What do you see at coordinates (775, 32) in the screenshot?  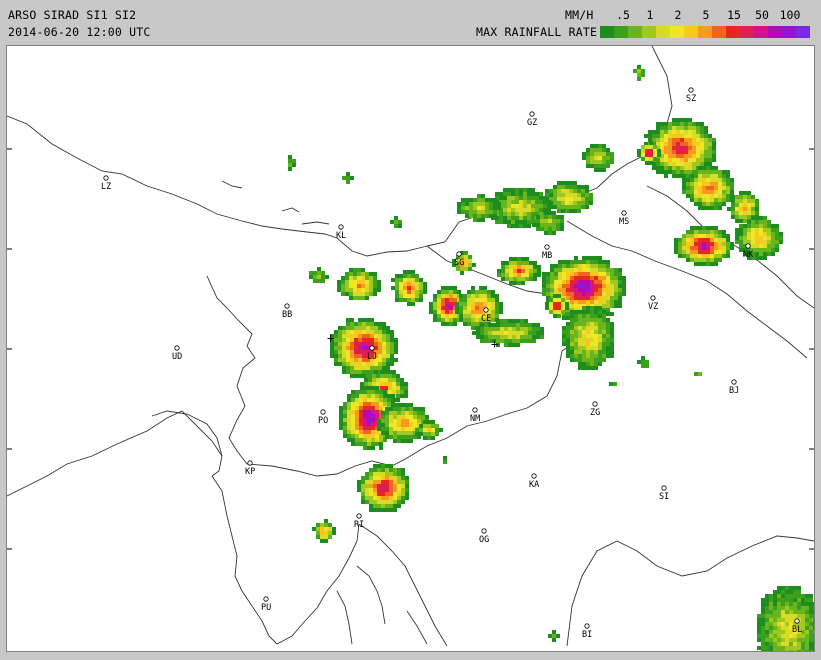 I see `legend-swatch` at bounding box center [775, 32].